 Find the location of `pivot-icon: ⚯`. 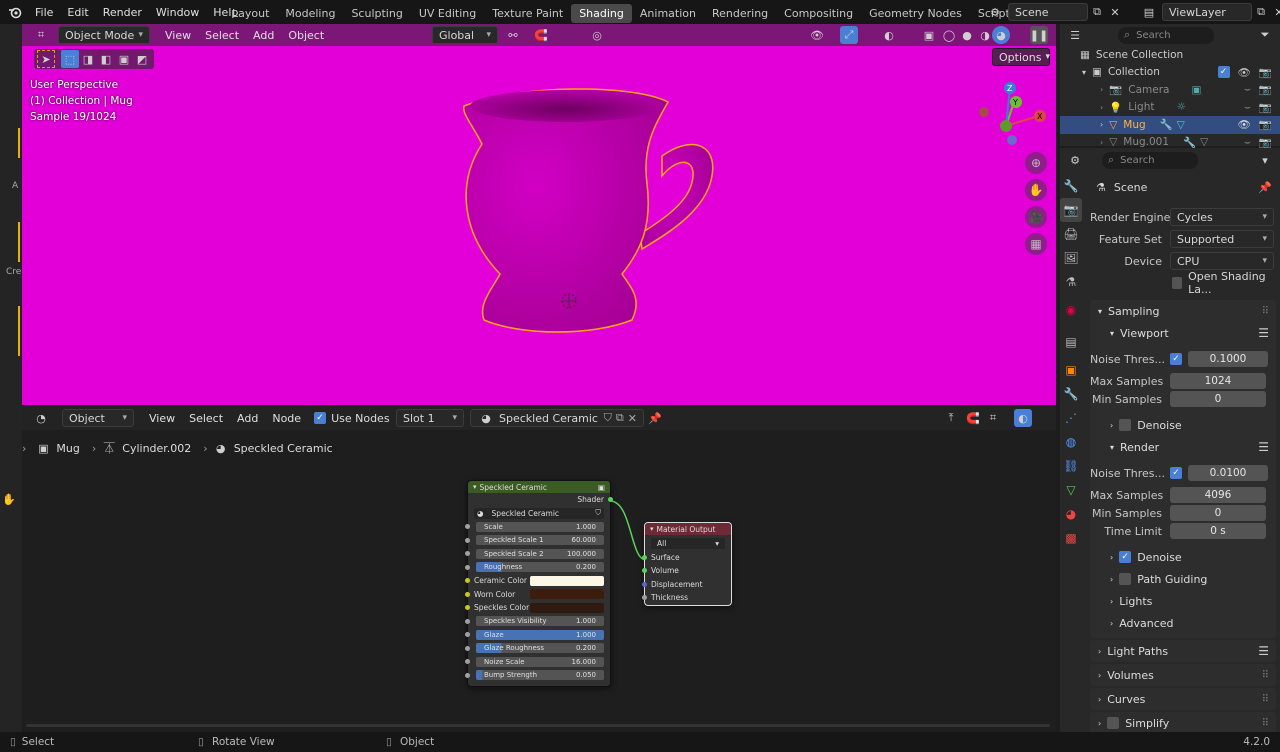

pivot-icon: ⚯ is located at coordinates (513, 35).